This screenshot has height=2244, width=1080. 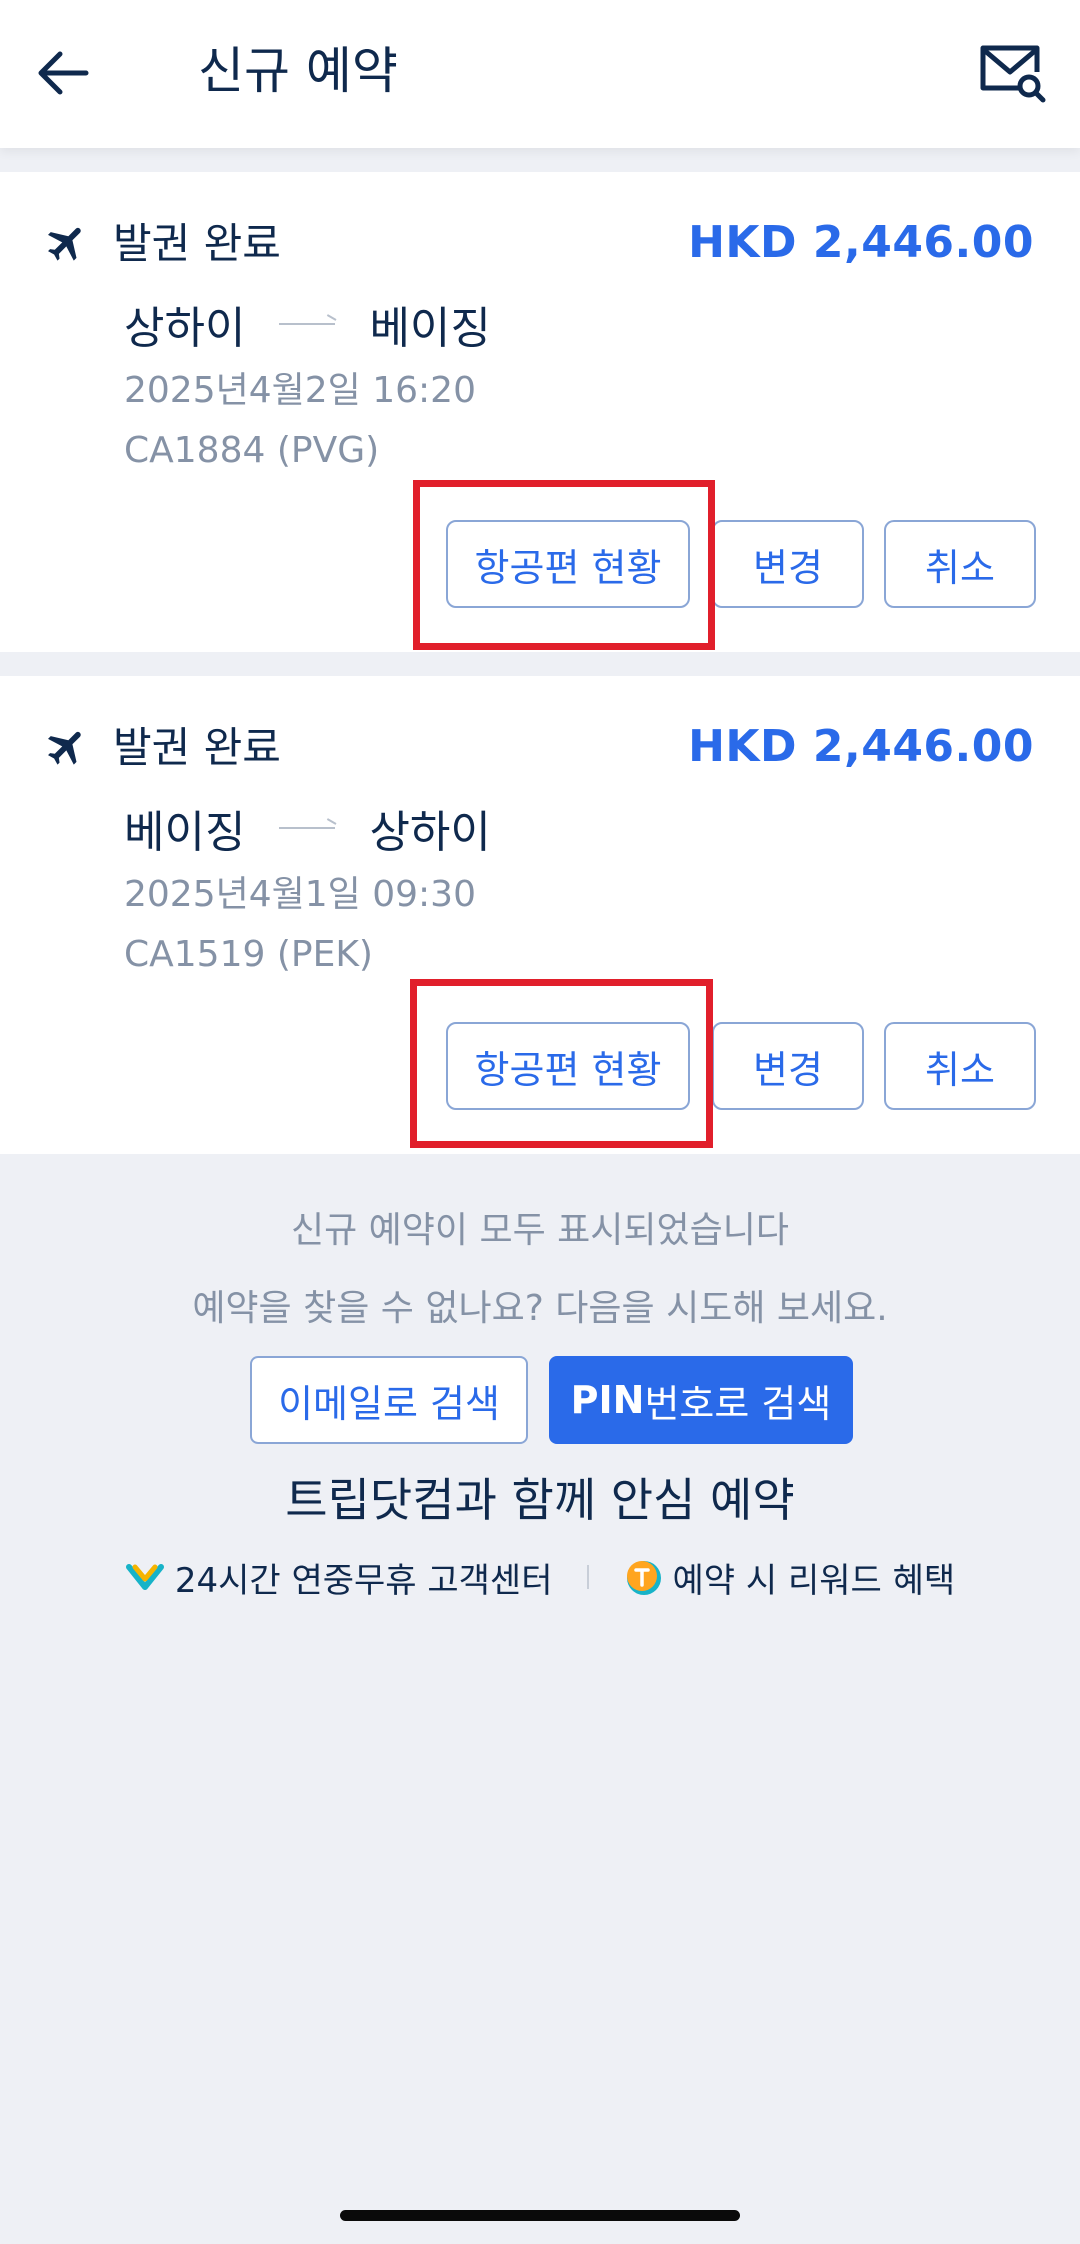 What do you see at coordinates (248, 954) in the screenshot?
I see `flight-number: CA1519 (PEK)` at bounding box center [248, 954].